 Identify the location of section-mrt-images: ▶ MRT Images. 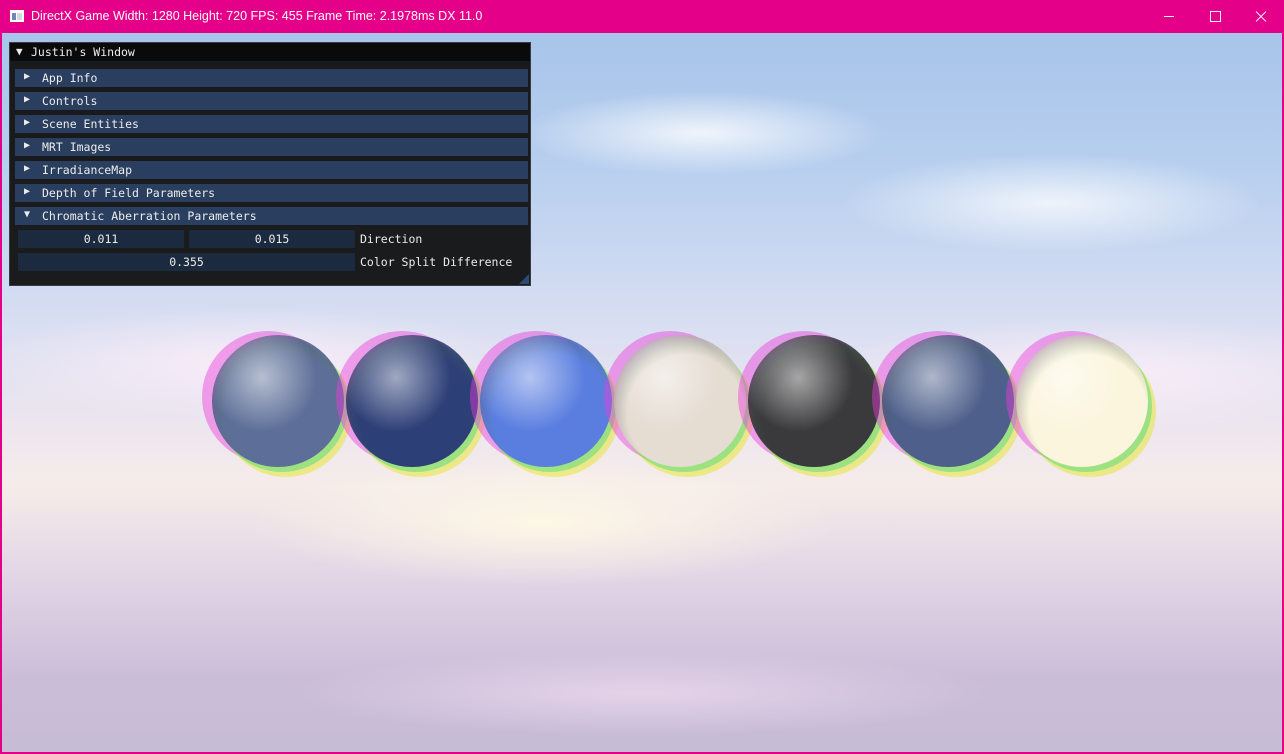
(271, 147).